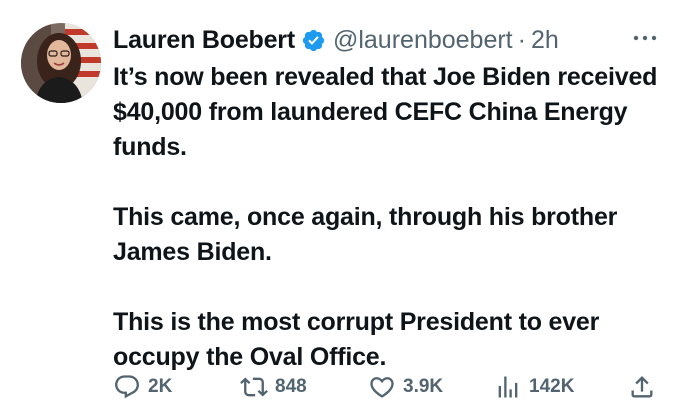 This screenshot has height=419, width=680. I want to click on verified-badge-icon, so click(313, 40).